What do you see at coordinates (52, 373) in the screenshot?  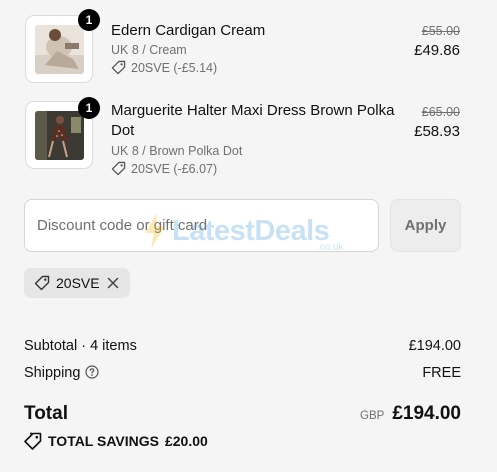 I see `shipping-label: Shipping` at bounding box center [52, 373].